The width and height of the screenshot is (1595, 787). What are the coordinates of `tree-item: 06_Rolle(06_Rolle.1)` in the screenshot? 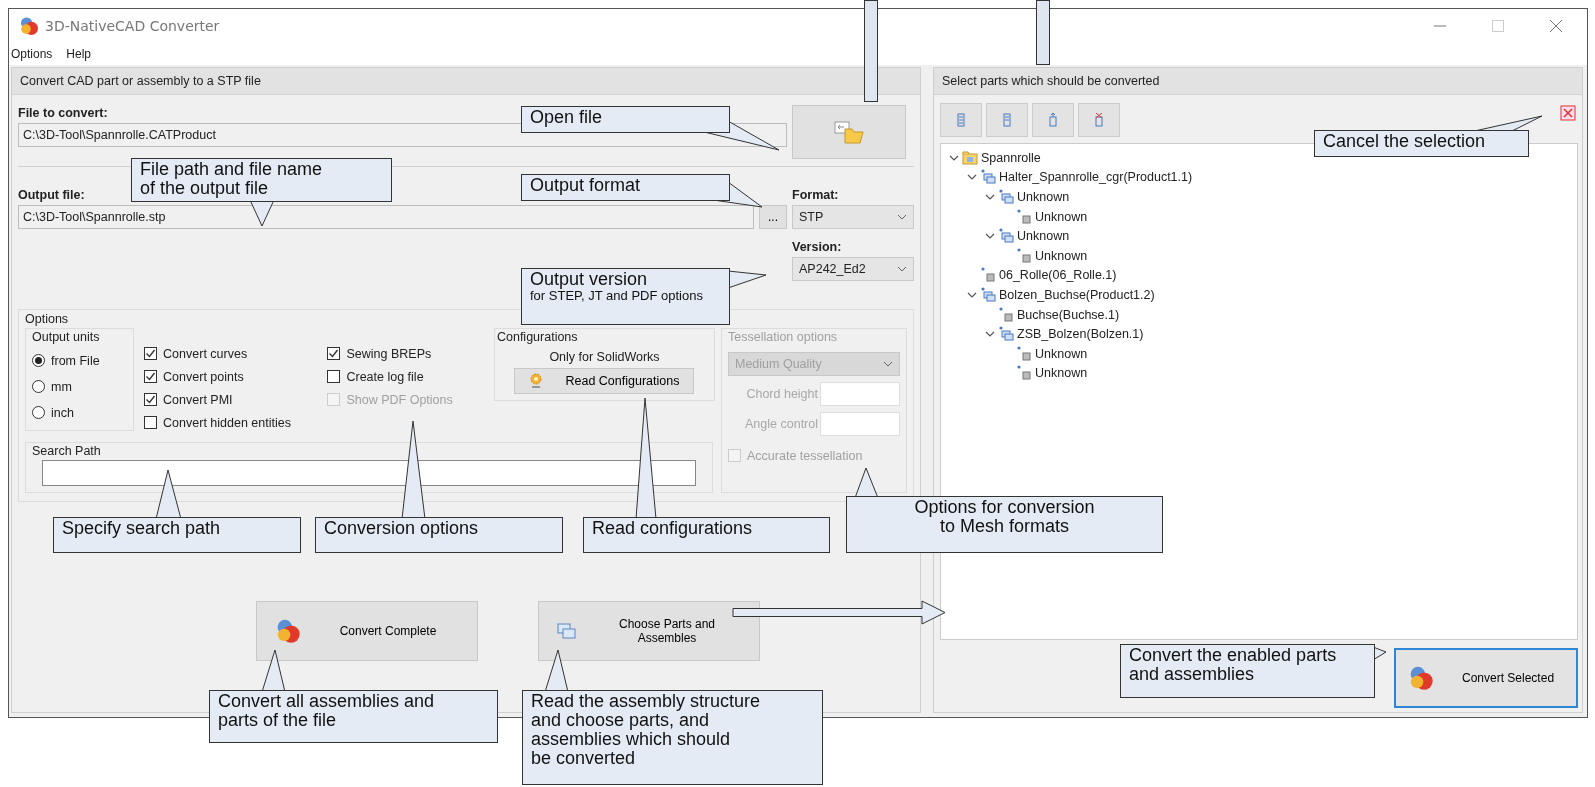 It's located at (1058, 275).